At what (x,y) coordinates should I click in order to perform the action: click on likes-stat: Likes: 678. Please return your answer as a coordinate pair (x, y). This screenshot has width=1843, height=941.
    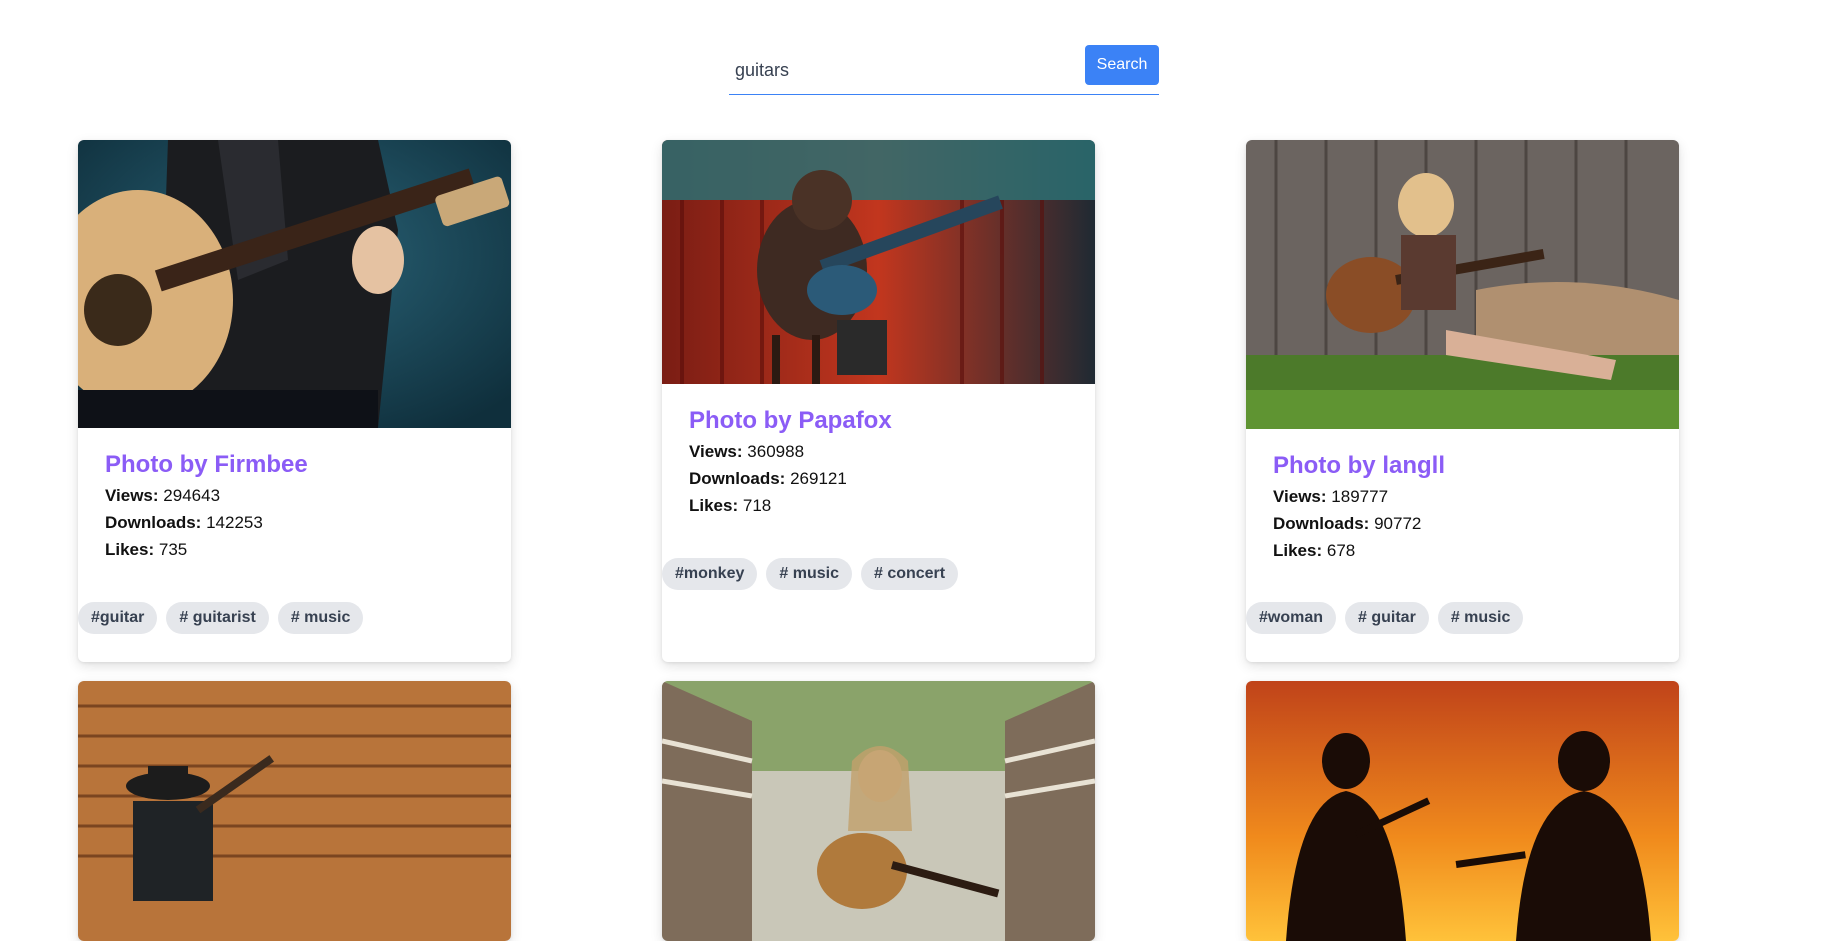
    Looking at the image, I should click on (1314, 550).